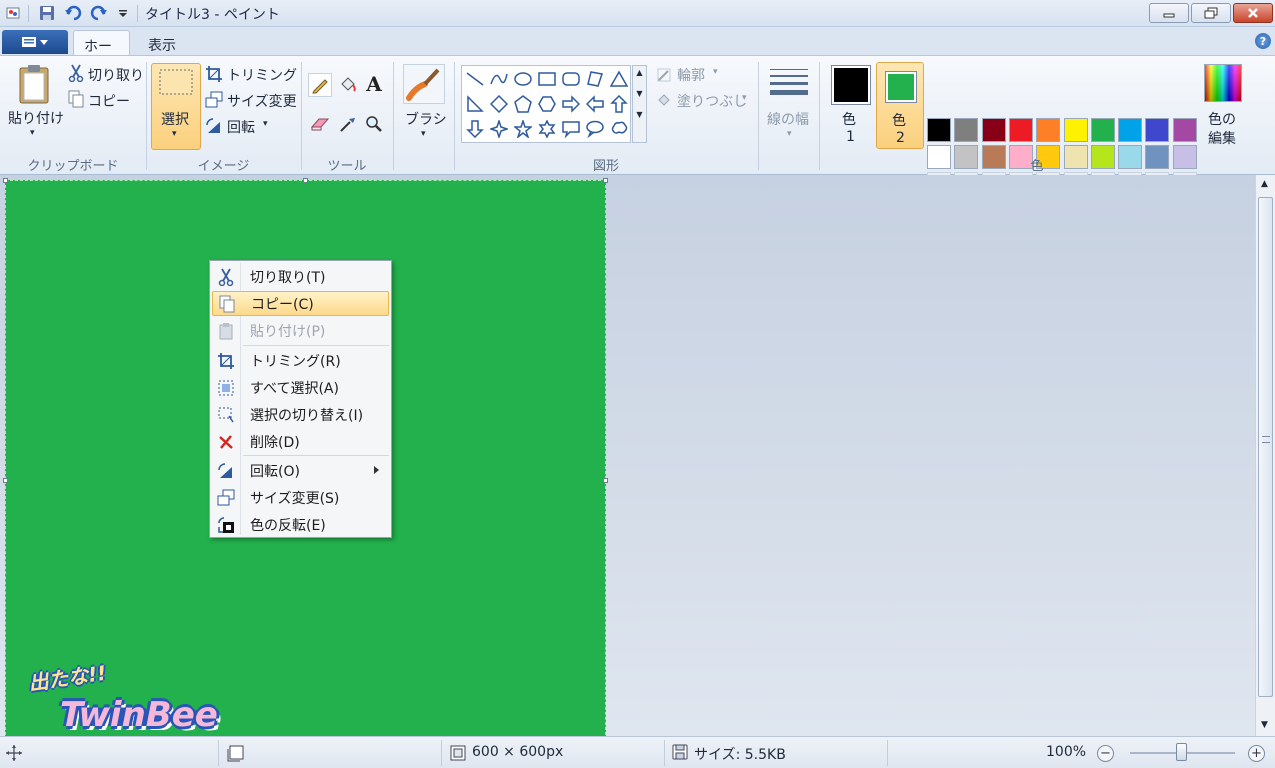 The height and width of the screenshot is (768, 1275). Describe the element at coordinates (374, 124) in the screenshot. I see `magnifier-icon` at that location.